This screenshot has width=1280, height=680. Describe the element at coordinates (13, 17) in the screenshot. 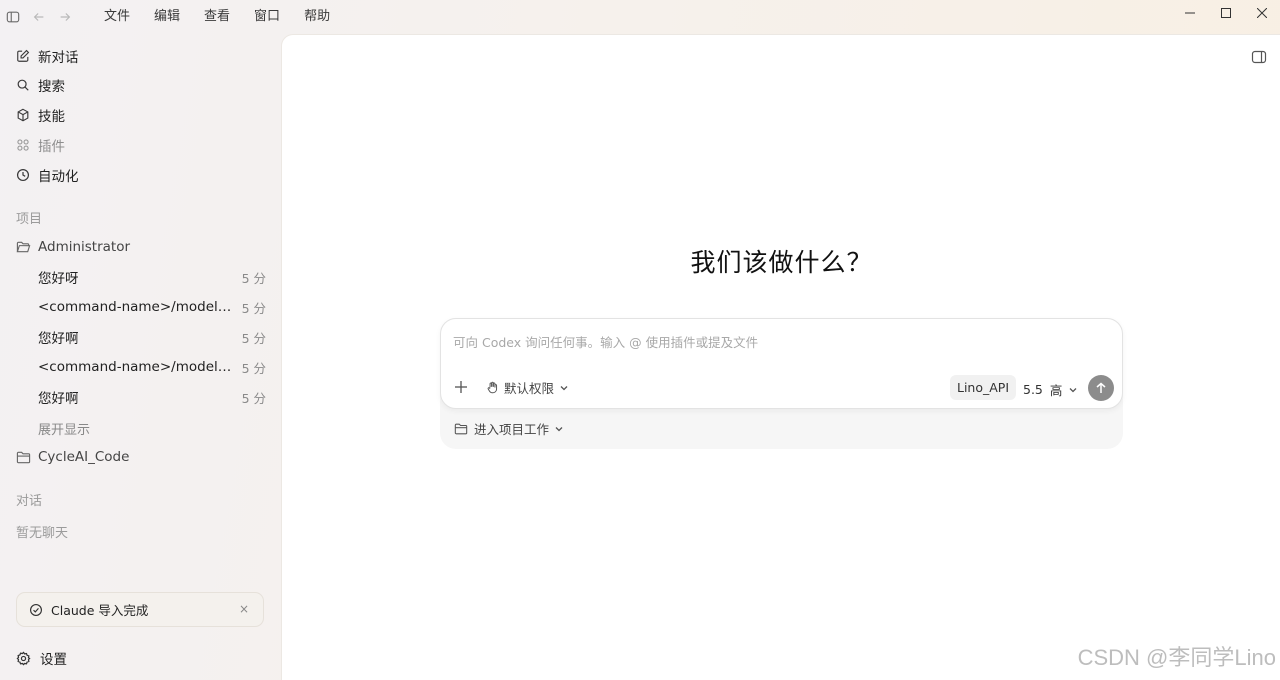

I see `sidebar-toggle-icon` at that location.